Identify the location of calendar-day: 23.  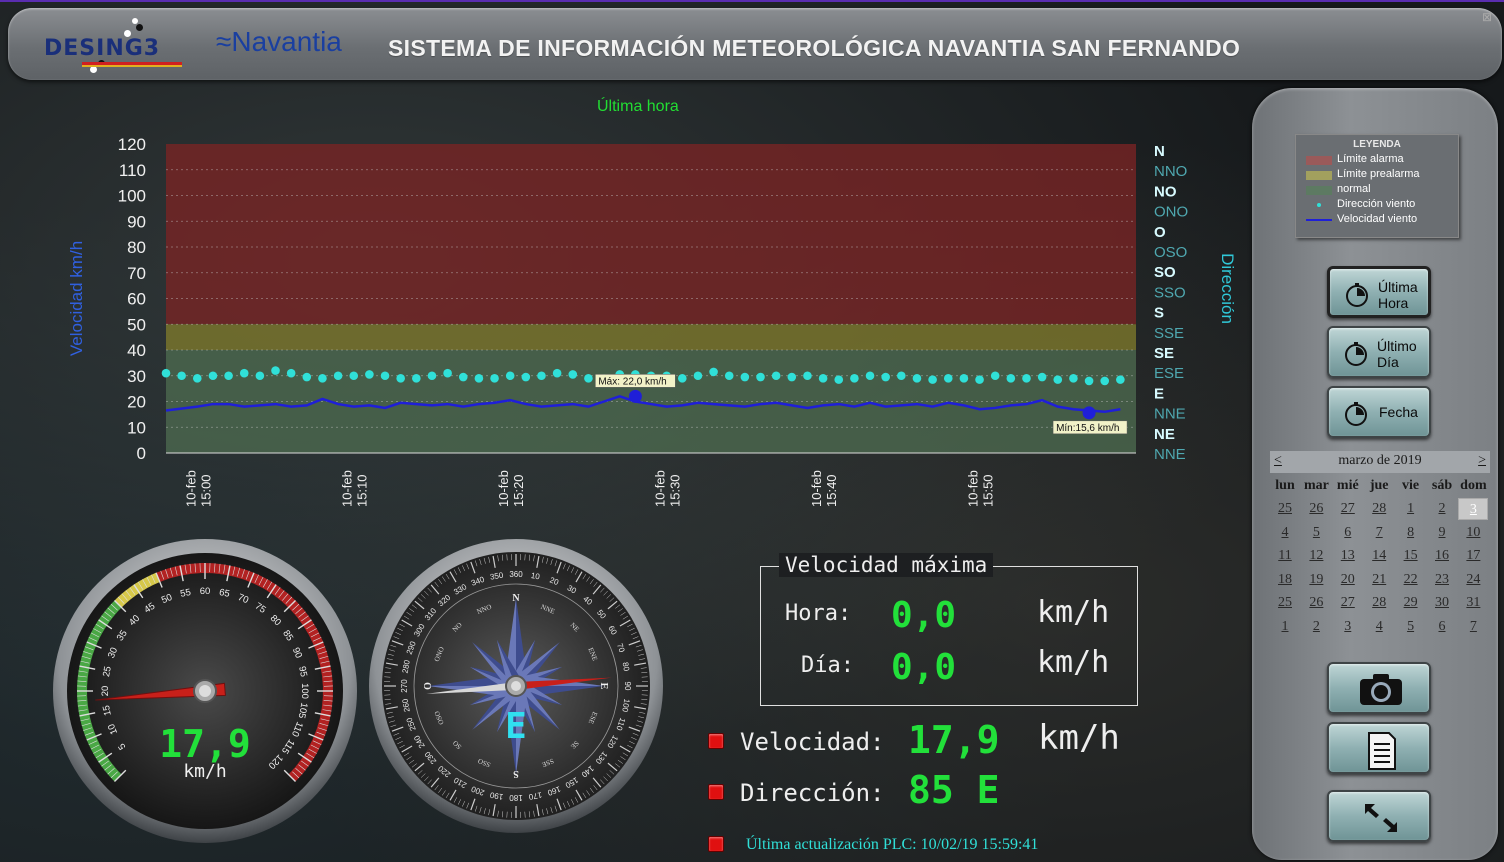
(1442, 580).